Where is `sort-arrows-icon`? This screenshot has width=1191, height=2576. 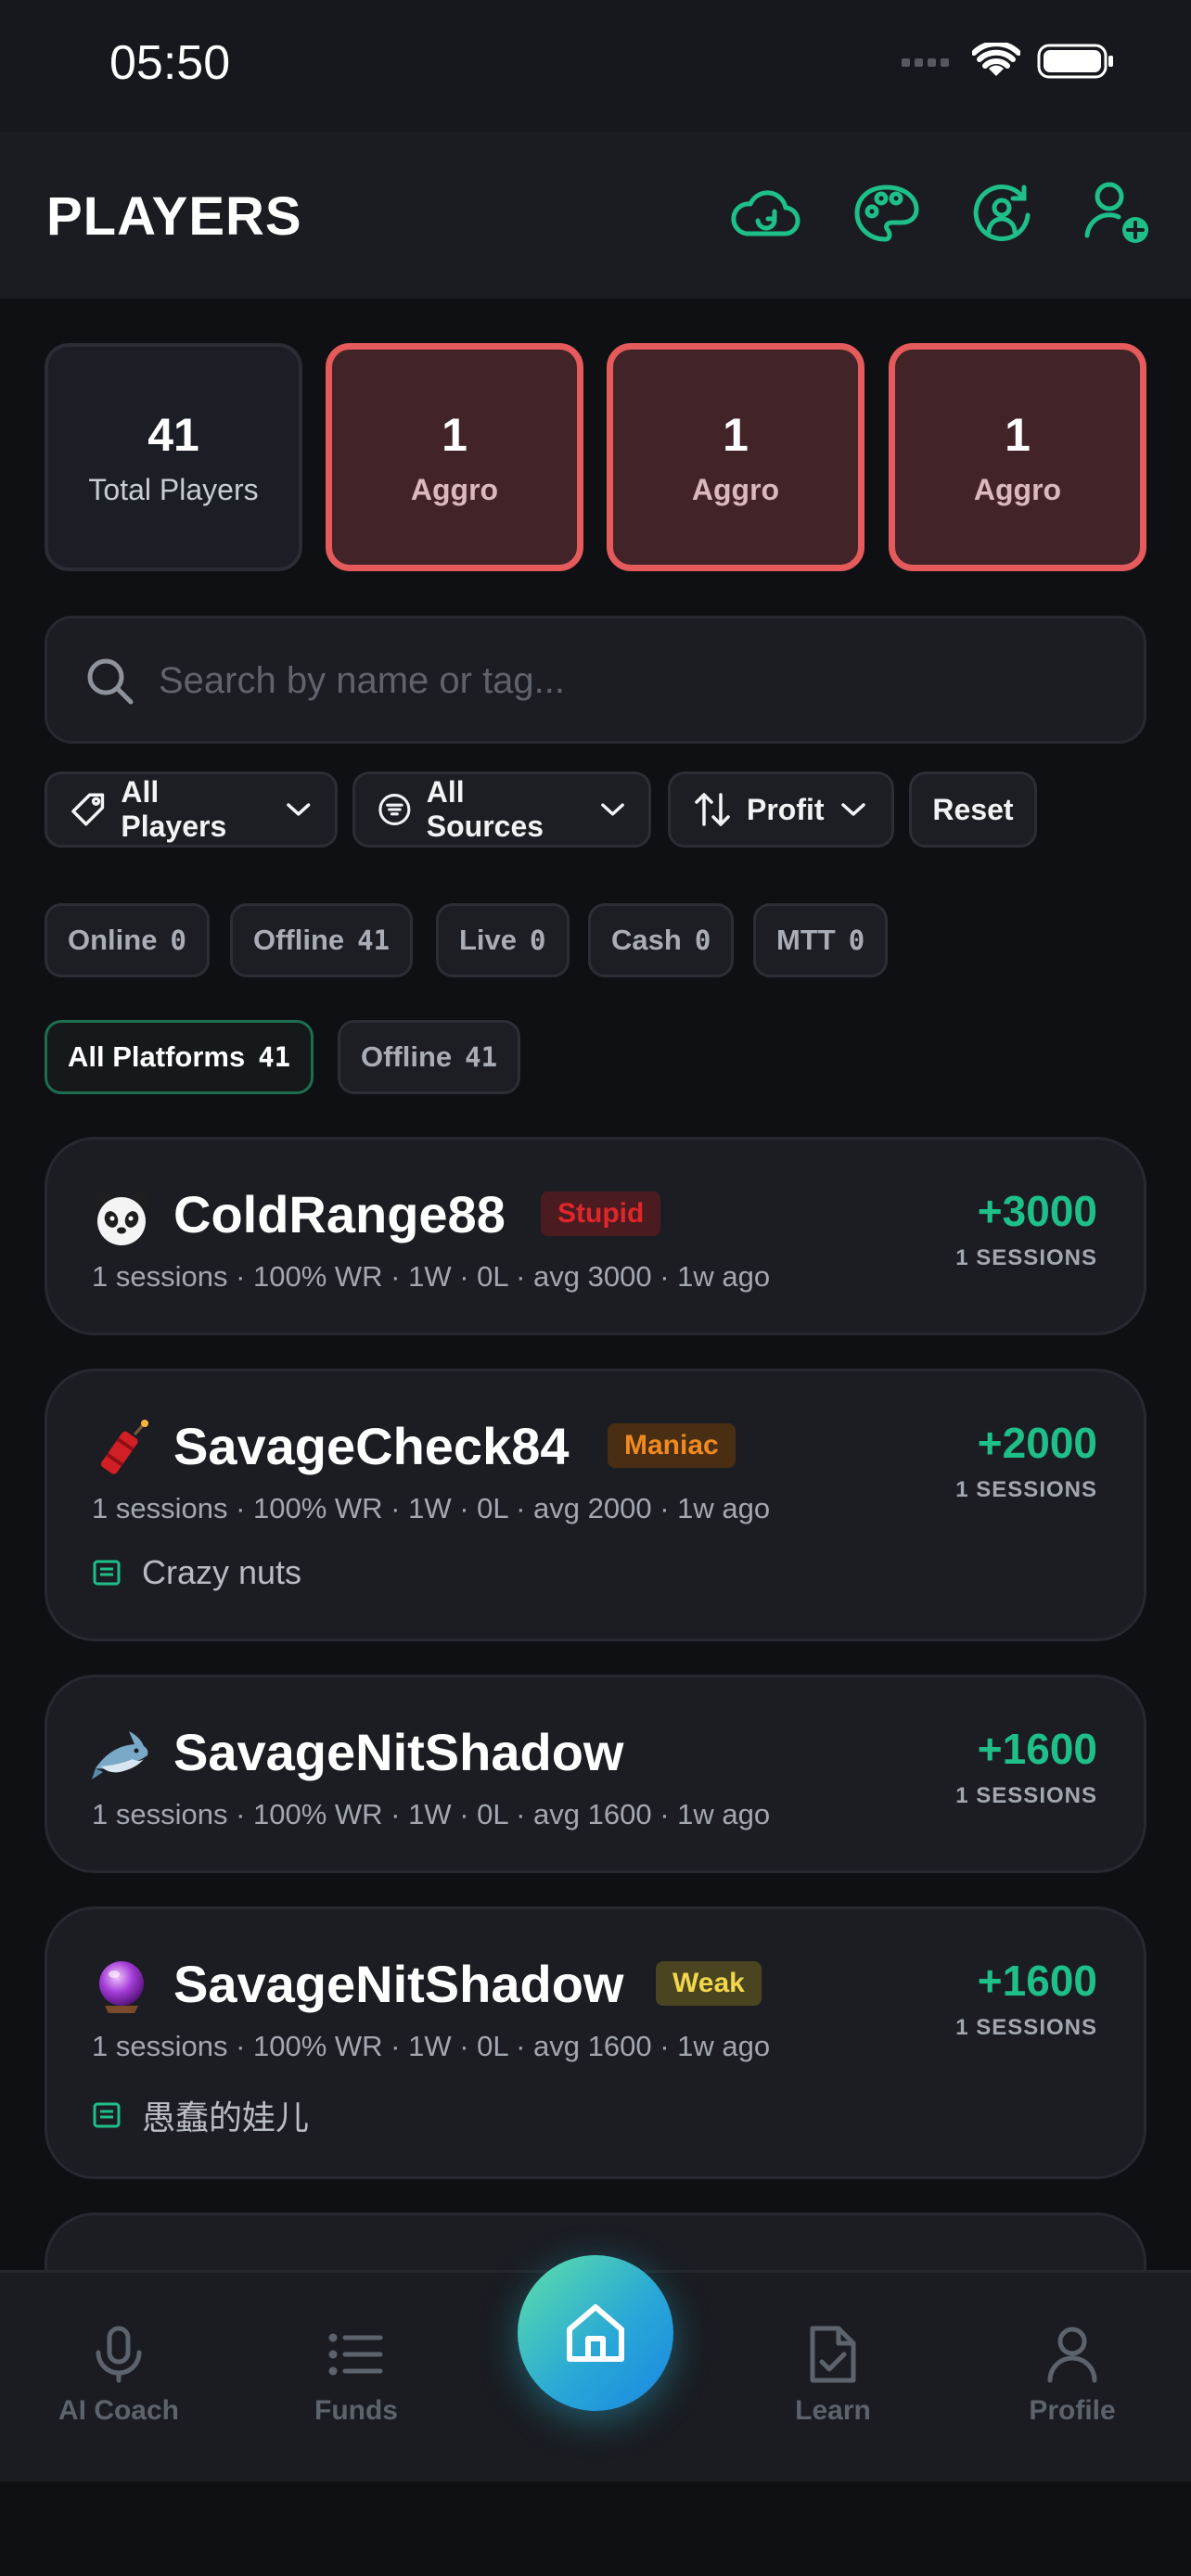
sort-arrows-icon is located at coordinates (712, 809).